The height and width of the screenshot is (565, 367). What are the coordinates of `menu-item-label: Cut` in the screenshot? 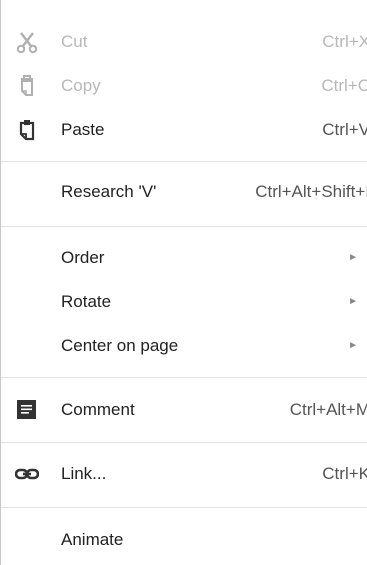 It's located at (74, 41).